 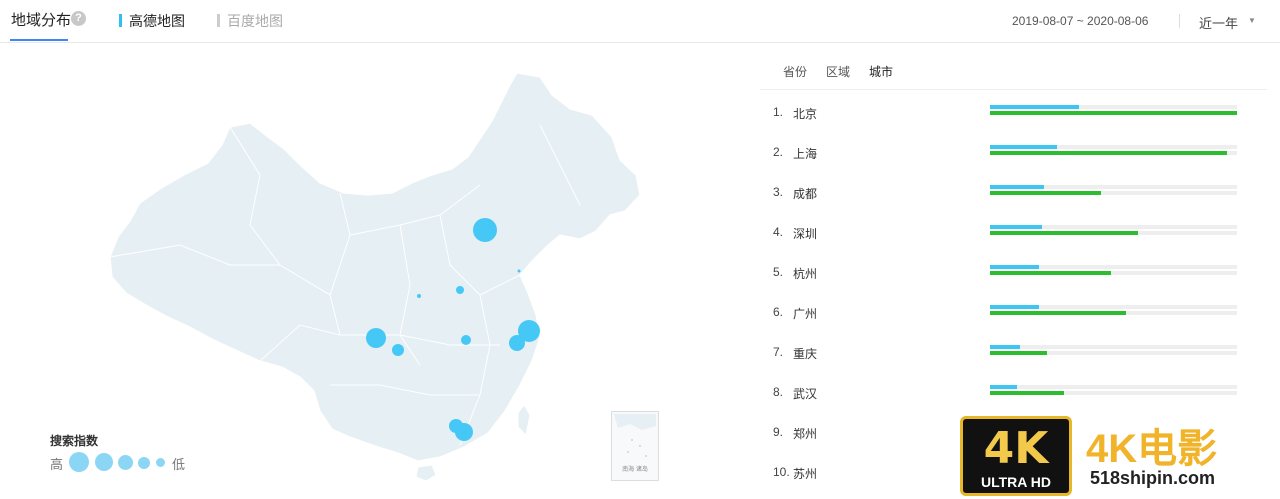 I want to click on rank-number: 5., so click(x=778, y=272).